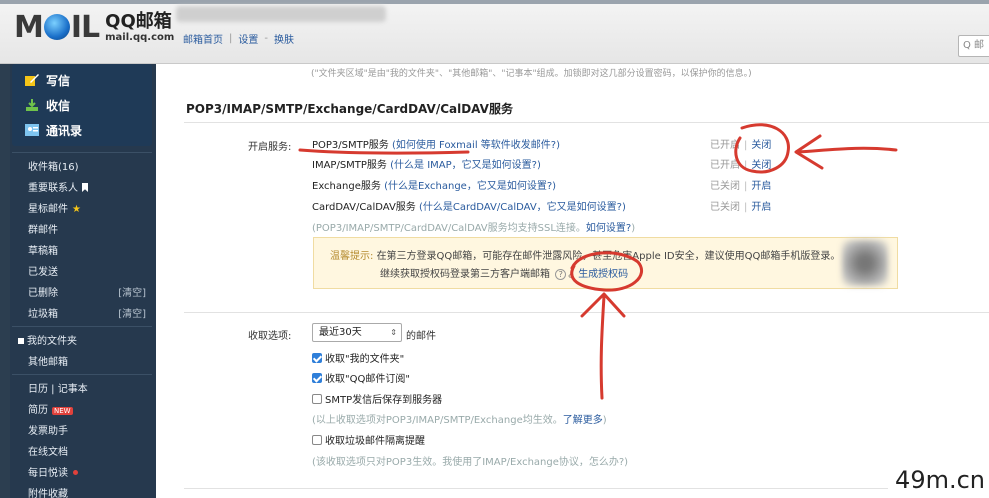  Describe the element at coordinates (140, 37) in the screenshot. I see `logo-url-text: mail.qq.com` at that location.